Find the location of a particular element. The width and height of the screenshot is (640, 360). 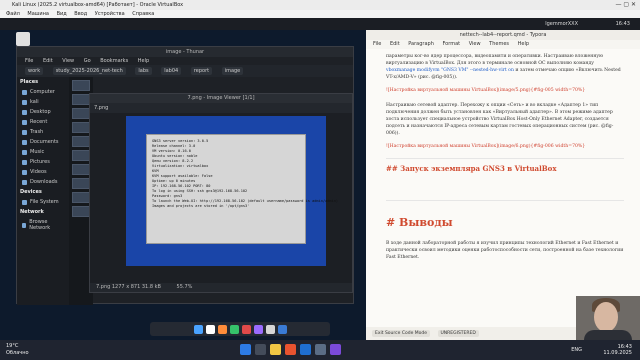

fm-menu-edit: Edit is located at coordinates (48, 61).